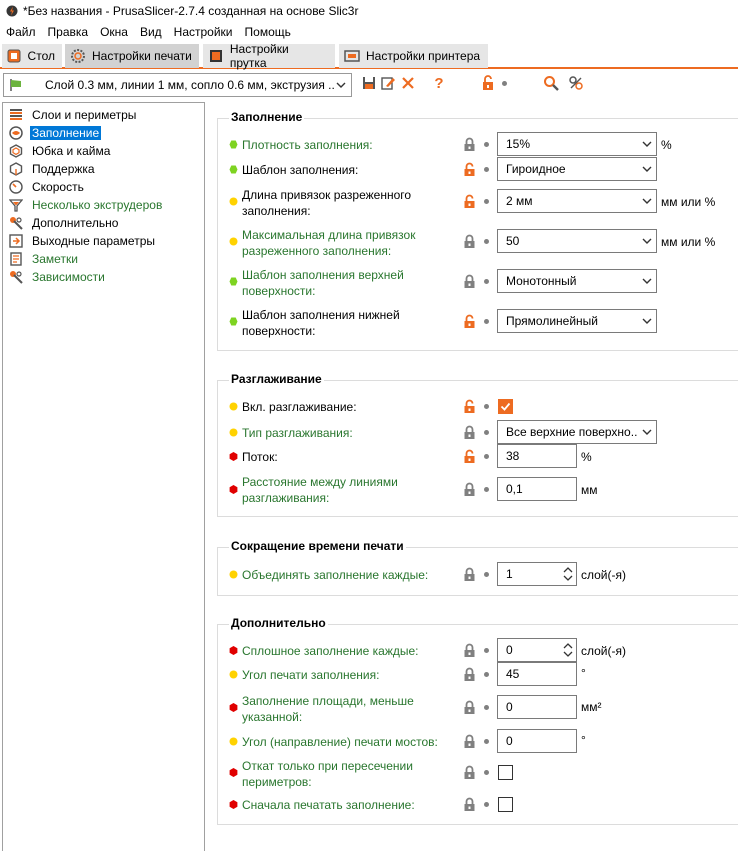  Describe the element at coordinates (32, 56) in the screenshot. I see `tab-plater: Стол` at that location.